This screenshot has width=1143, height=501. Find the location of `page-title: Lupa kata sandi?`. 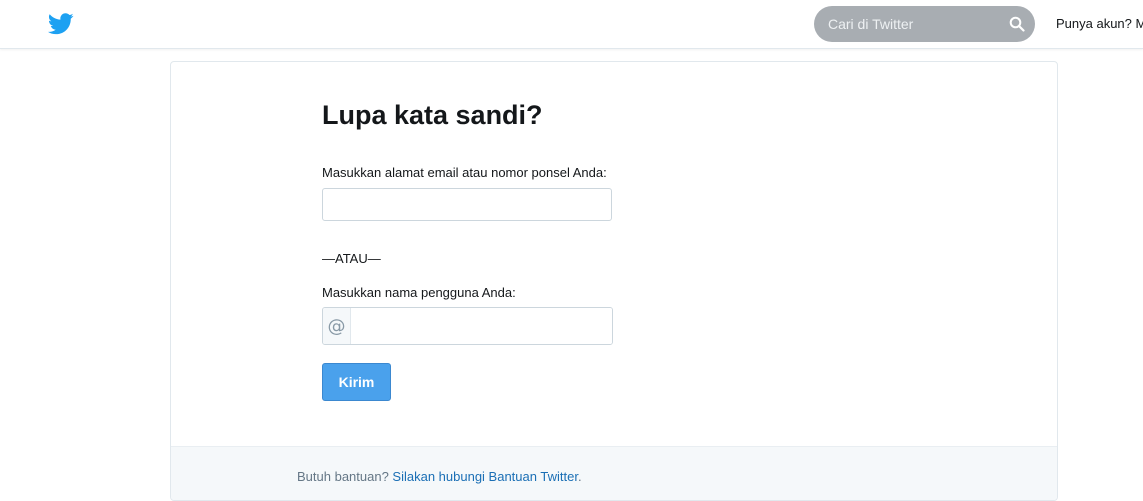

page-title: Lupa kata sandi? is located at coordinates (432, 115).